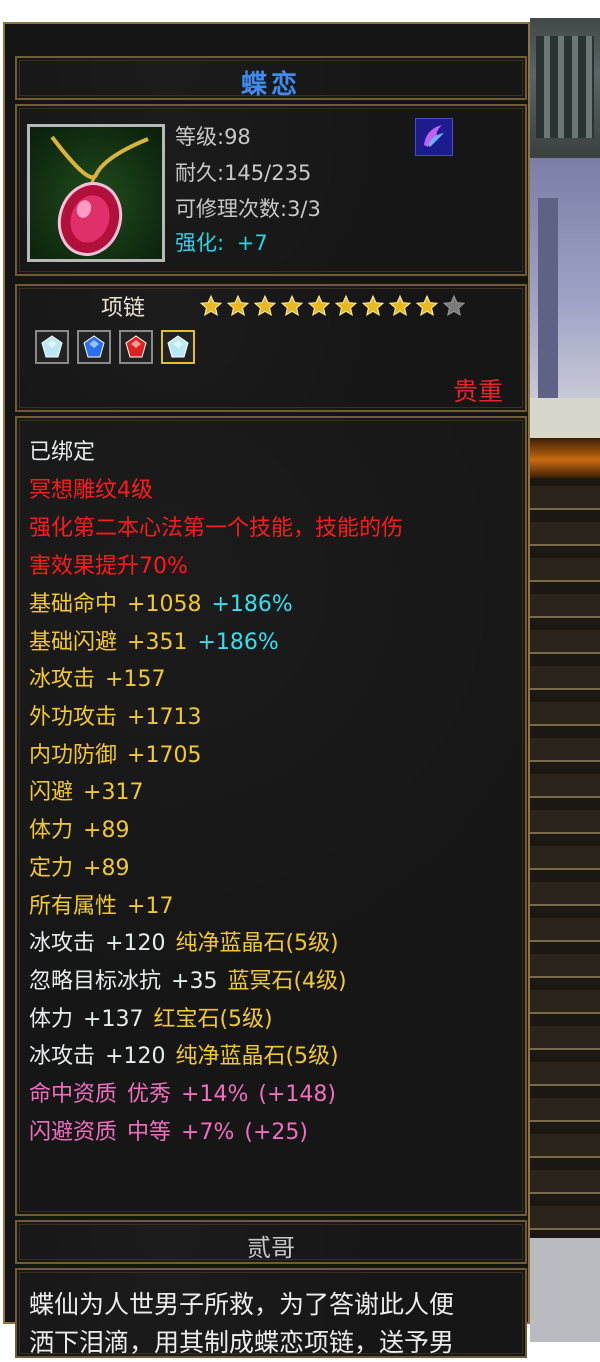 The height and width of the screenshot is (1362, 600). Describe the element at coordinates (164, 755) in the screenshot. I see `attr-value: +1705` at that location.